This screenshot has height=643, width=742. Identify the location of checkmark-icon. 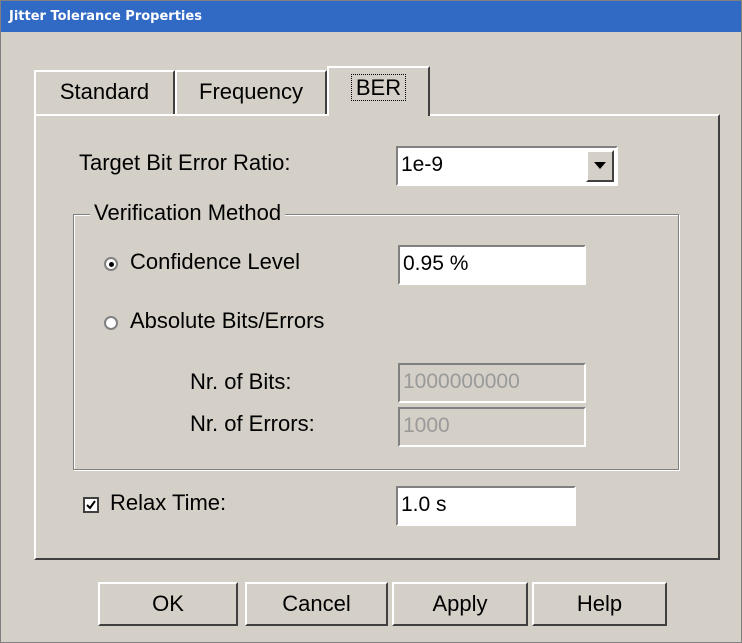
(91, 505).